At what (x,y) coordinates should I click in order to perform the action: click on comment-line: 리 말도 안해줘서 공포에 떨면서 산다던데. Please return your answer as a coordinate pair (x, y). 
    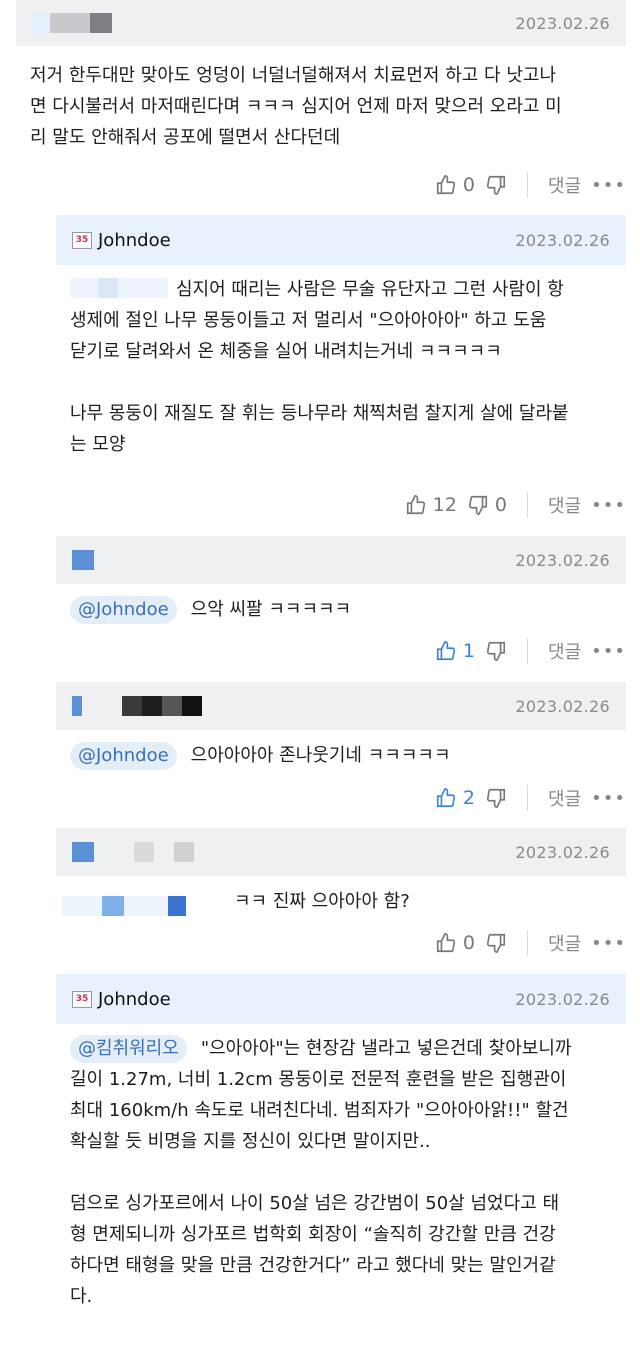
    Looking at the image, I should click on (185, 137).